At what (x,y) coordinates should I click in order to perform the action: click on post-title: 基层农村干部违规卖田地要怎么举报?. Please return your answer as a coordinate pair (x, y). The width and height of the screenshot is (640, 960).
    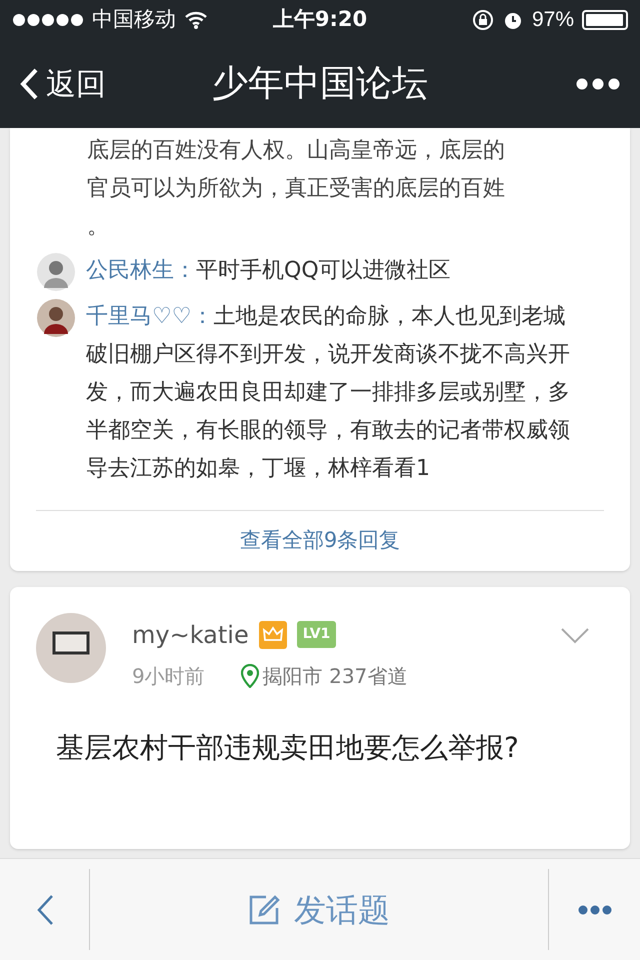
    Looking at the image, I should click on (330, 747).